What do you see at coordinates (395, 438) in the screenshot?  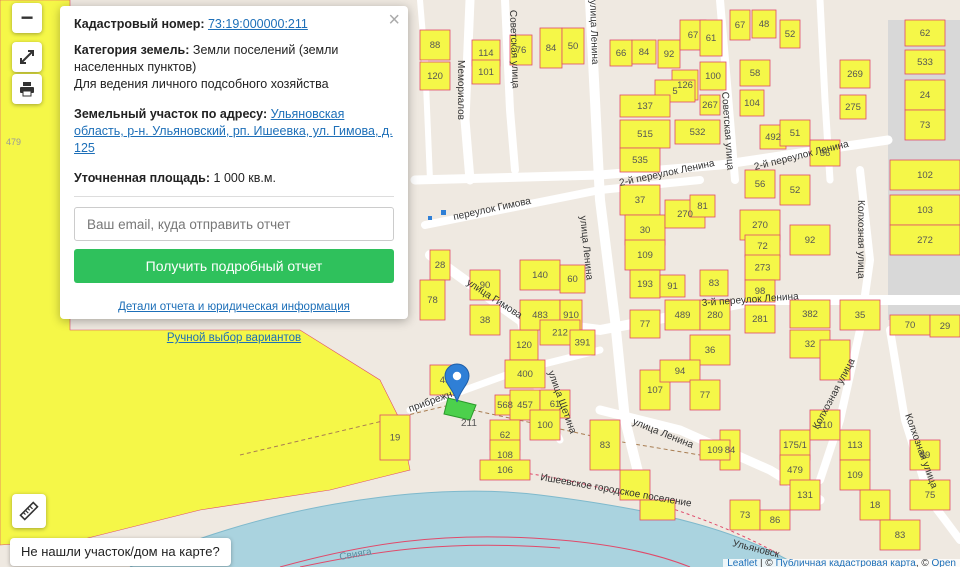 I see `parcel-number: 19` at bounding box center [395, 438].